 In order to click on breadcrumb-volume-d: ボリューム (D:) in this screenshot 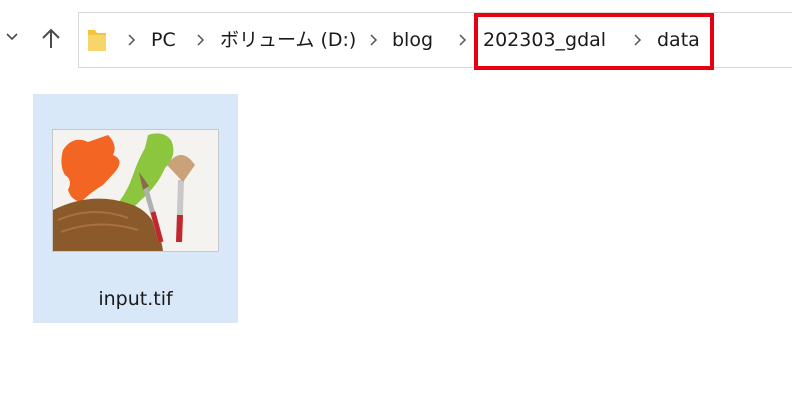, I will do `click(288, 40)`.